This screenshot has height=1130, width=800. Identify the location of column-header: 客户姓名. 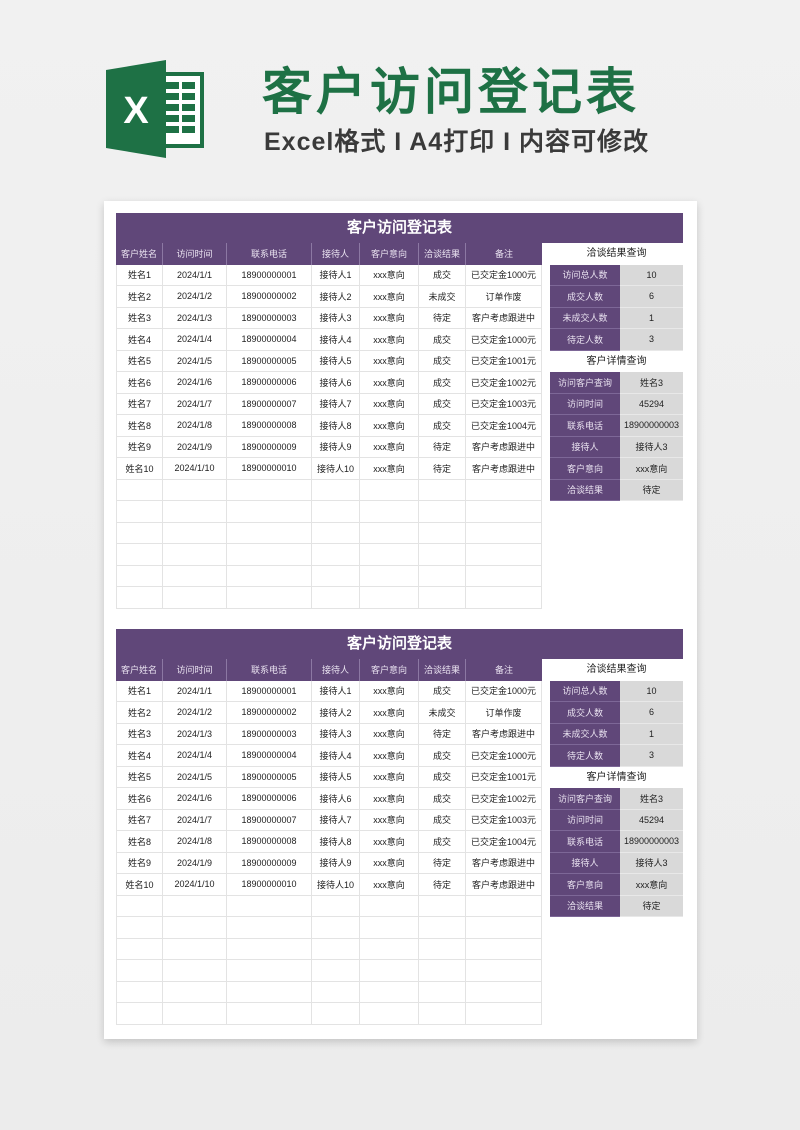
(139, 254).